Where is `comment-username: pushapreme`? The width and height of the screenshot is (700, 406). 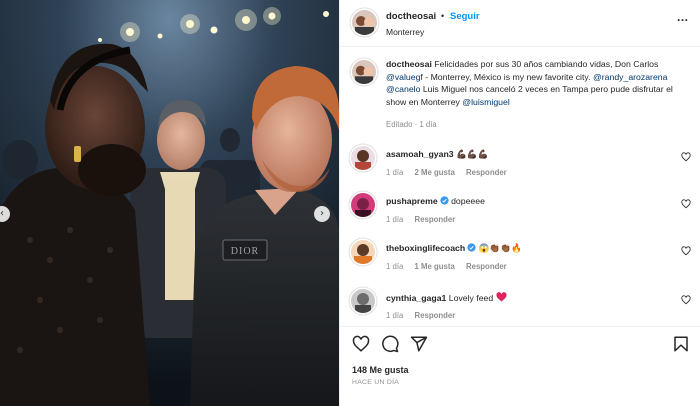
comment-username: pushapreme is located at coordinates (412, 201).